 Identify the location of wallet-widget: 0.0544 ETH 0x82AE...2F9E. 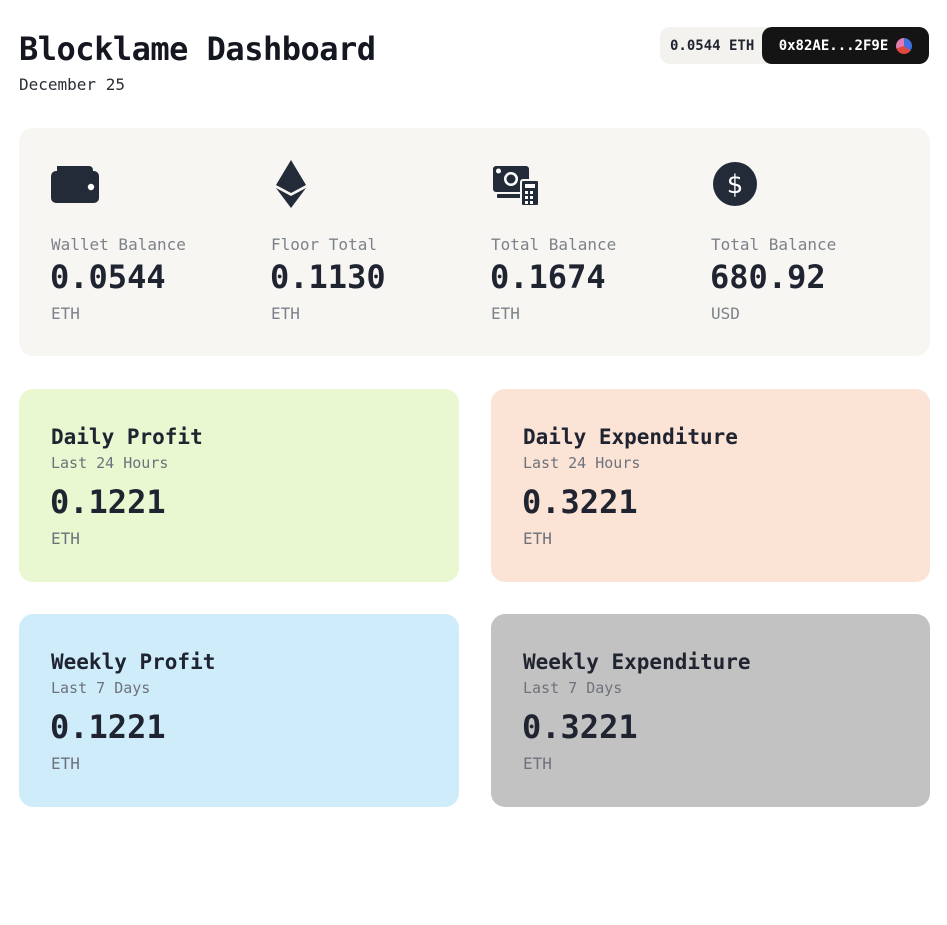
(794, 45).